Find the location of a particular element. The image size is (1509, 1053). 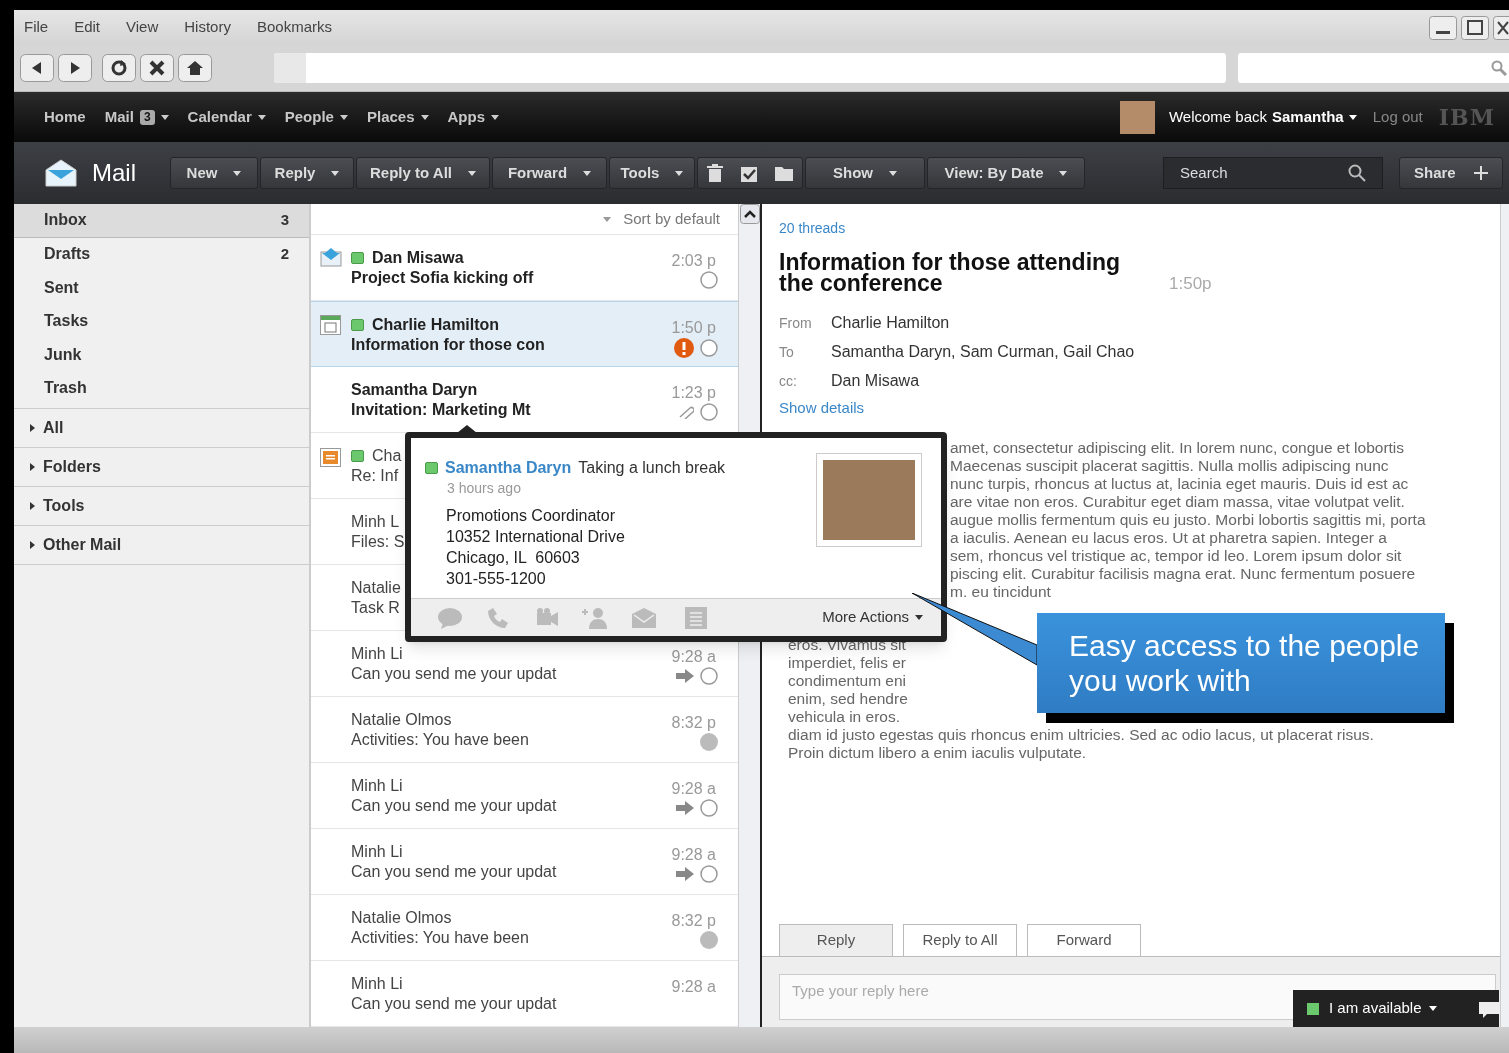

contact-name-link: Samantha Daryn is located at coordinates (508, 468).